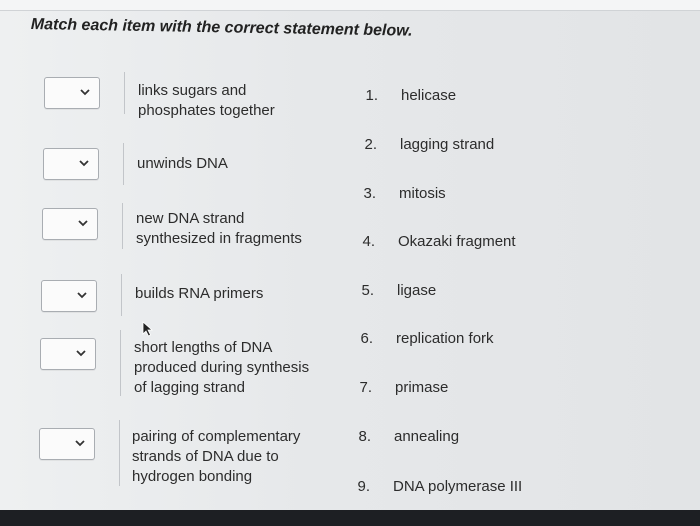 This screenshot has height=526, width=700. What do you see at coordinates (368, 241) in the screenshot?
I see `option-number: 4.` at bounding box center [368, 241].